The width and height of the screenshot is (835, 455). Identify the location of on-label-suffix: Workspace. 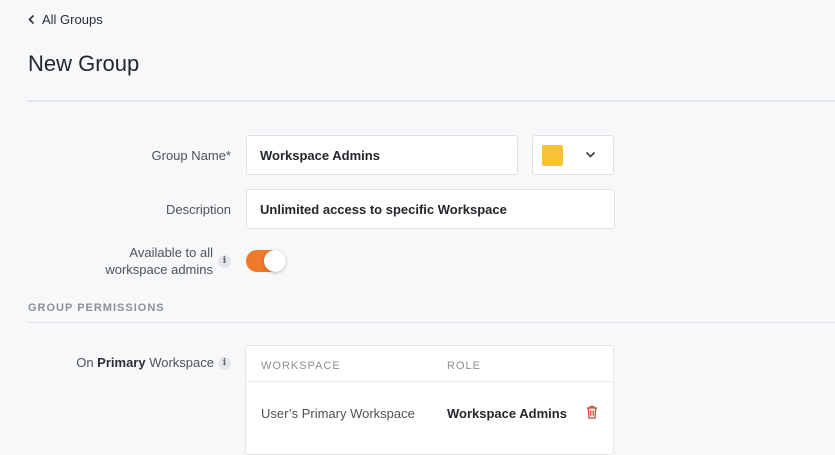
(179, 362).